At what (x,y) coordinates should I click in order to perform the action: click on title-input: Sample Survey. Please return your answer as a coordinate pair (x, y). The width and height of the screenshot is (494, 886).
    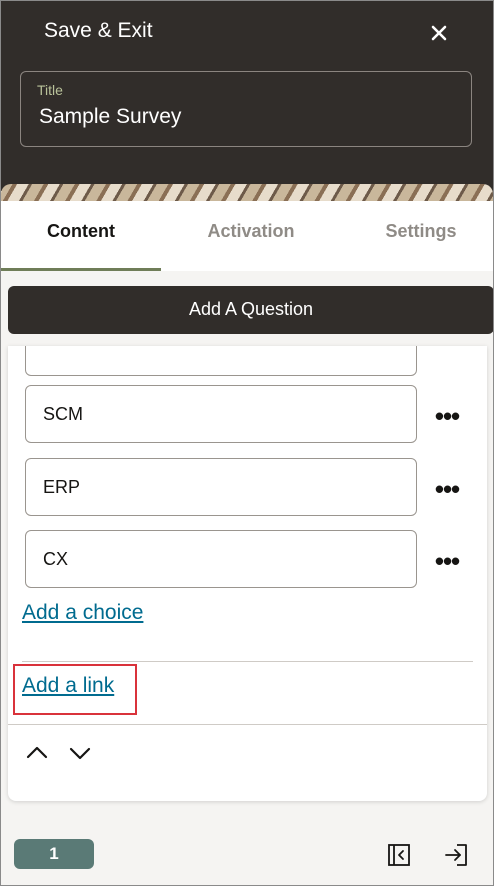
    Looking at the image, I should click on (110, 117).